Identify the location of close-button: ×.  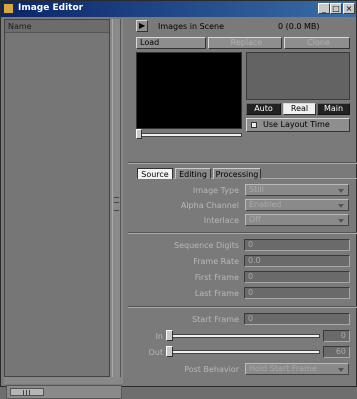
(349, 8).